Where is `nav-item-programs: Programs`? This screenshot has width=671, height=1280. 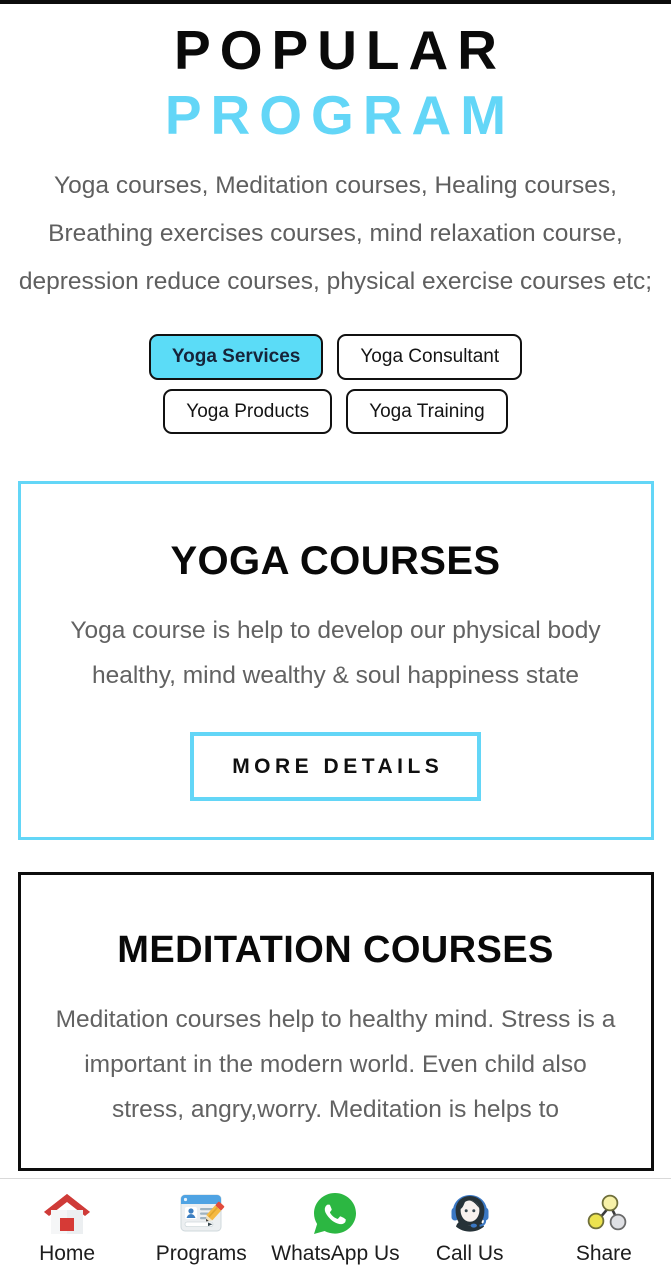 nav-item-programs: Programs is located at coordinates (201, 1226).